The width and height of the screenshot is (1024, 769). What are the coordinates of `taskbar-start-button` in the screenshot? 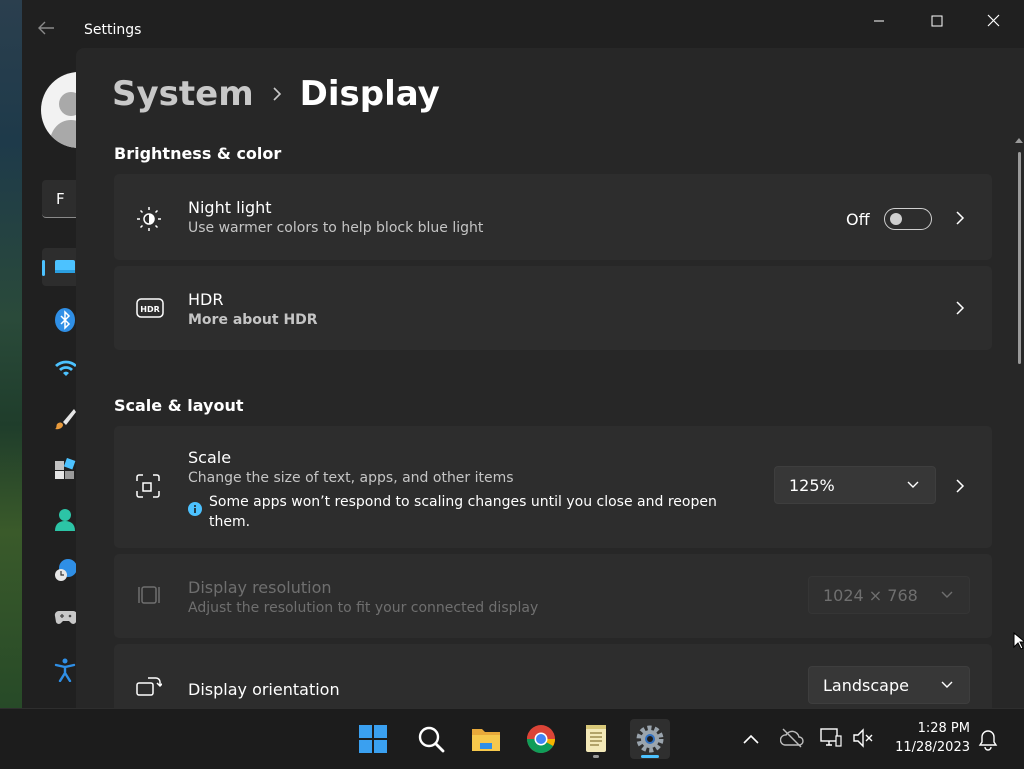 It's located at (373, 739).